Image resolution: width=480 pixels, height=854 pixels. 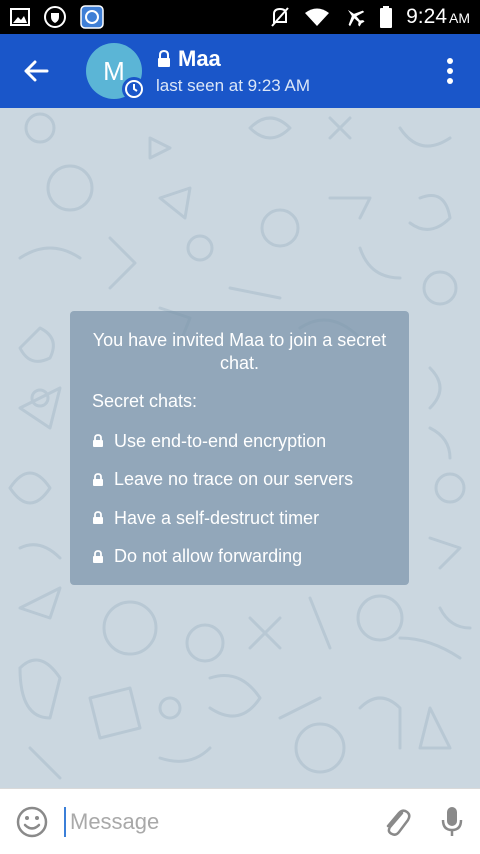 I want to click on list-item: Leave no trace on our servers, so click(x=239, y=480).